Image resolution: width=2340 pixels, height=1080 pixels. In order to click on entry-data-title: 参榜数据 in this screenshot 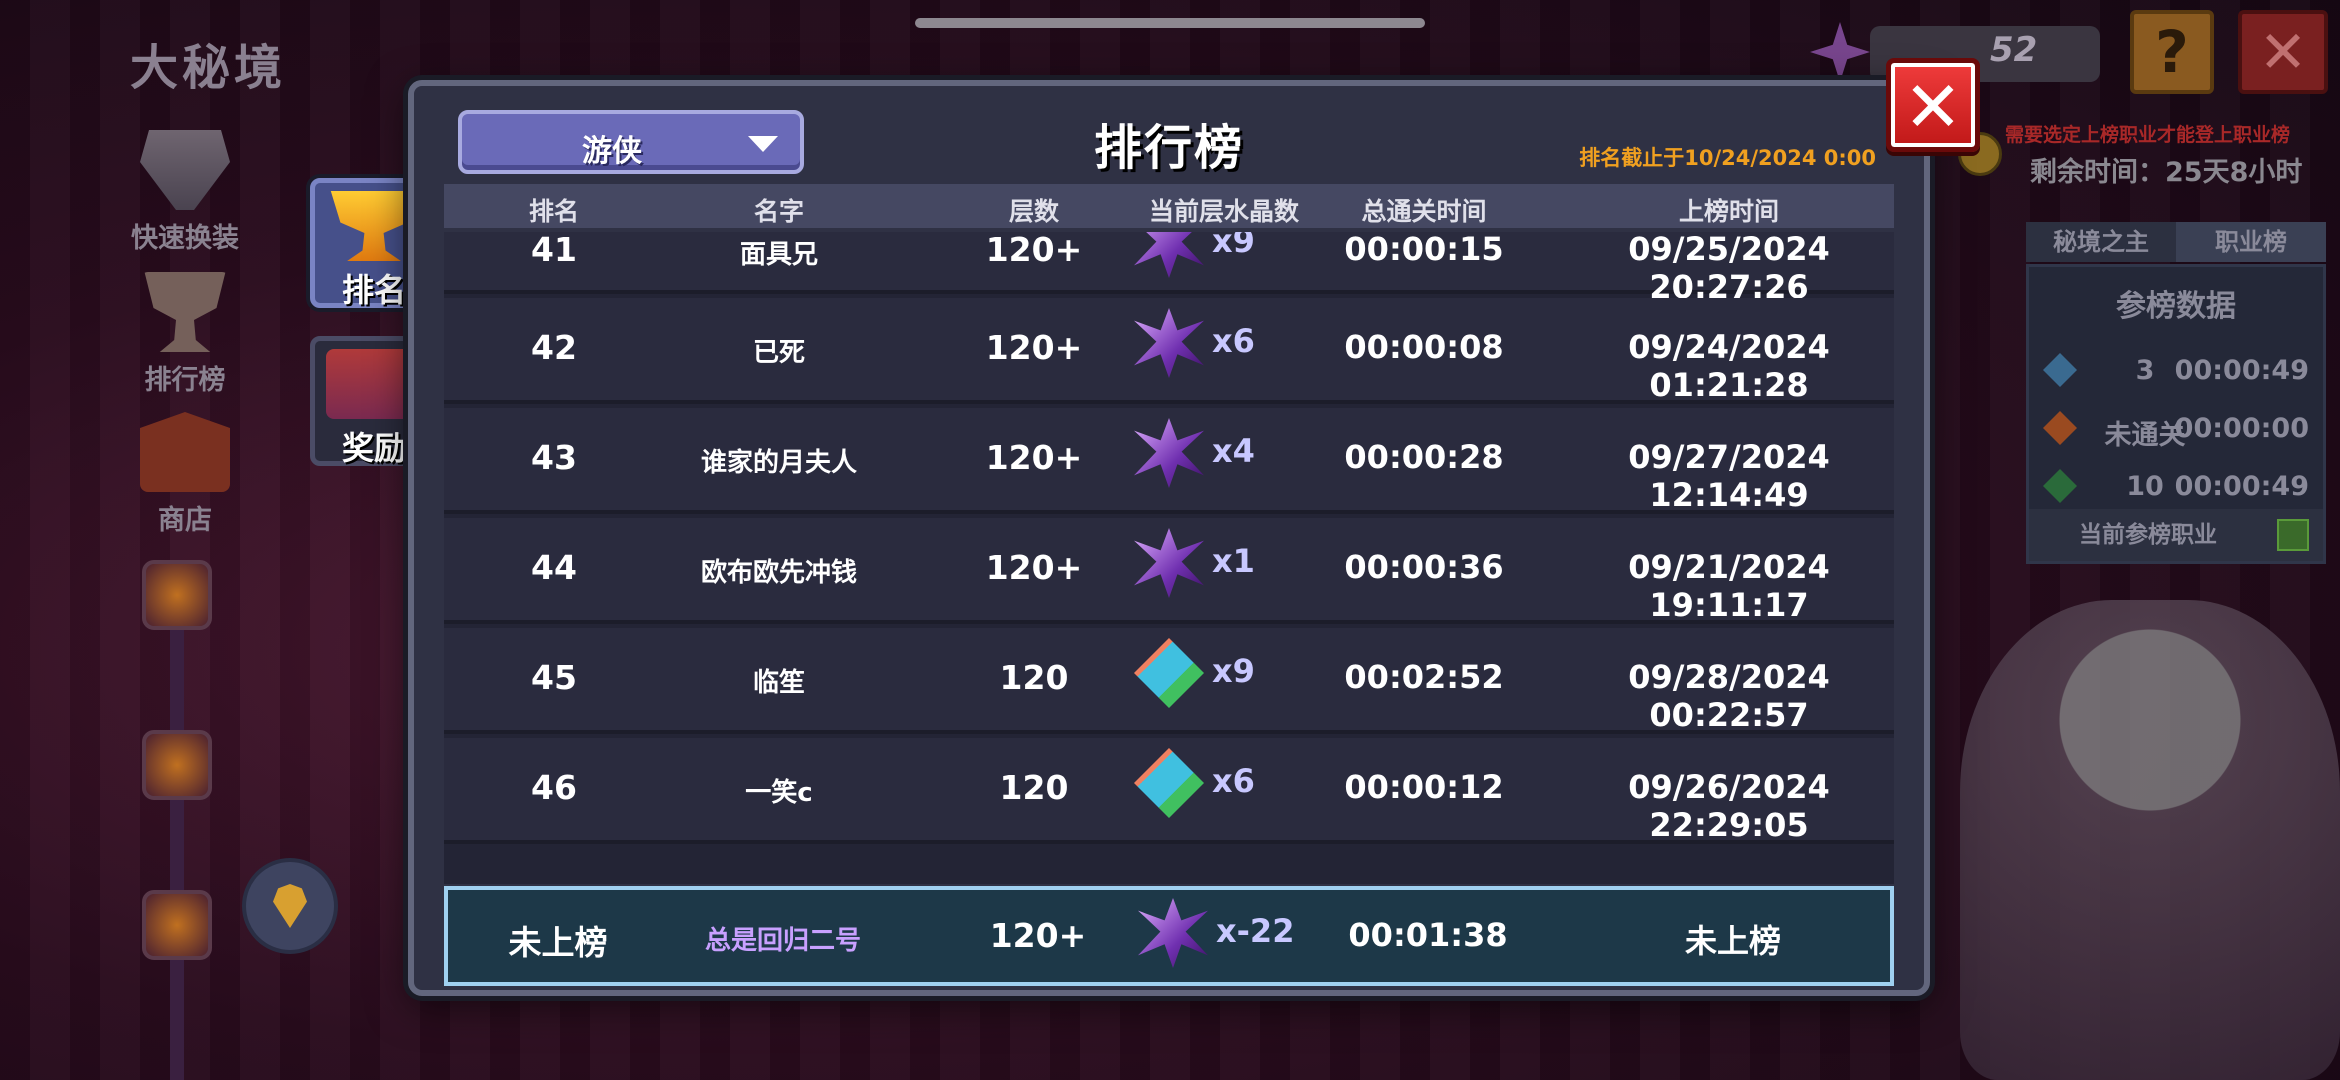, I will do `click(2176, 306)`.